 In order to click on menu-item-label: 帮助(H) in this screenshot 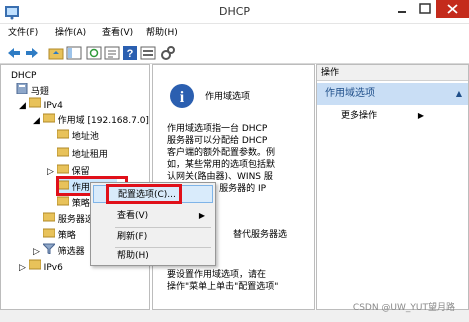, I will do `click(133, 256)`.